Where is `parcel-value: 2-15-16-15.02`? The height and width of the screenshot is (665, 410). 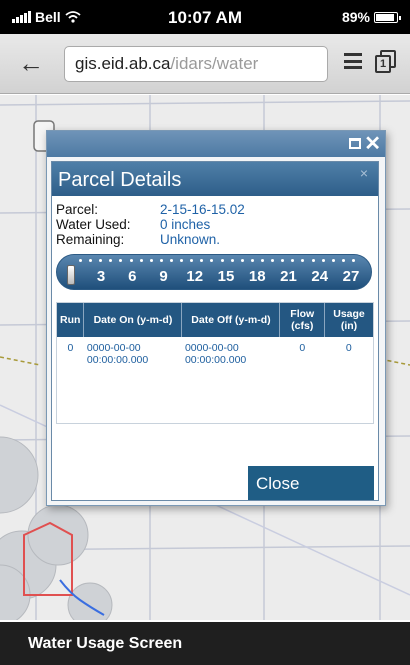
parcel-value: 2-15-16-15.02 is located at coordinates (202, 209).